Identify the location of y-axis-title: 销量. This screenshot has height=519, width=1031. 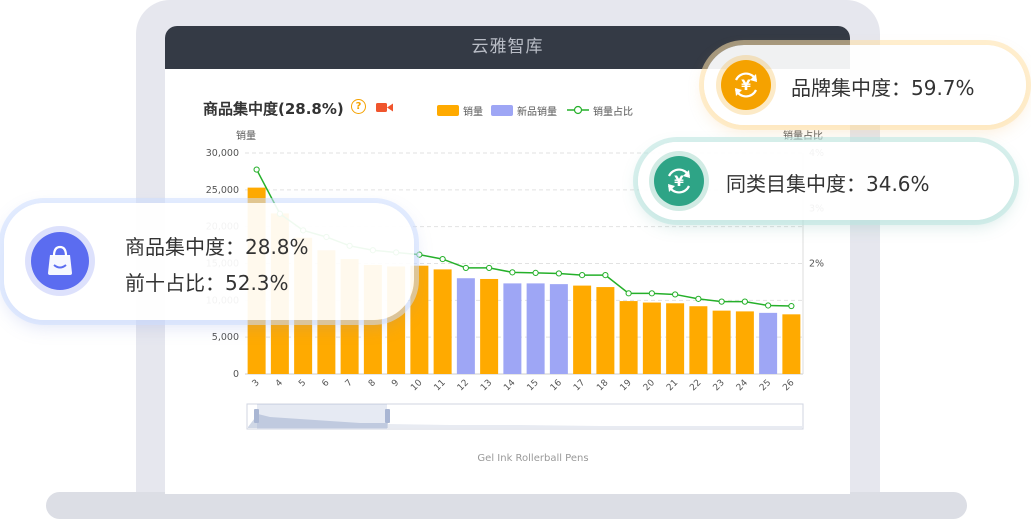
(246, 135).